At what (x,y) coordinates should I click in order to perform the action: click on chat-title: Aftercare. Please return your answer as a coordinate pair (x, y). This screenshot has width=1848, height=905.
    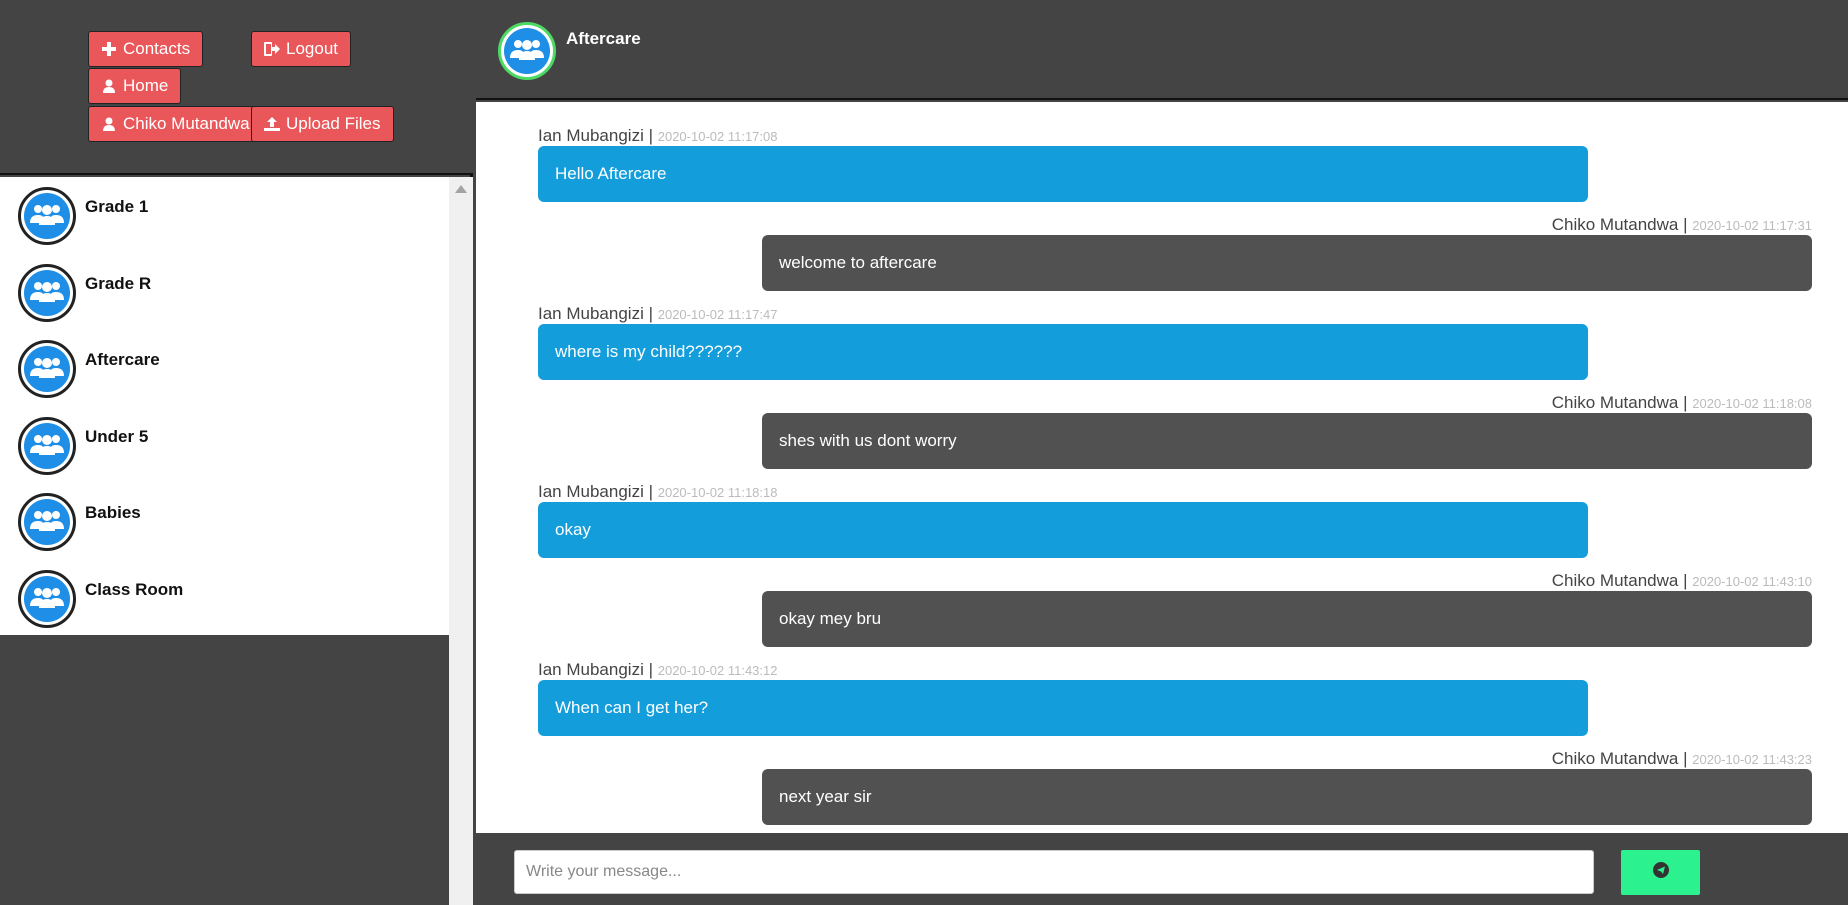
    Looking at the image, I should click on (603, 38).